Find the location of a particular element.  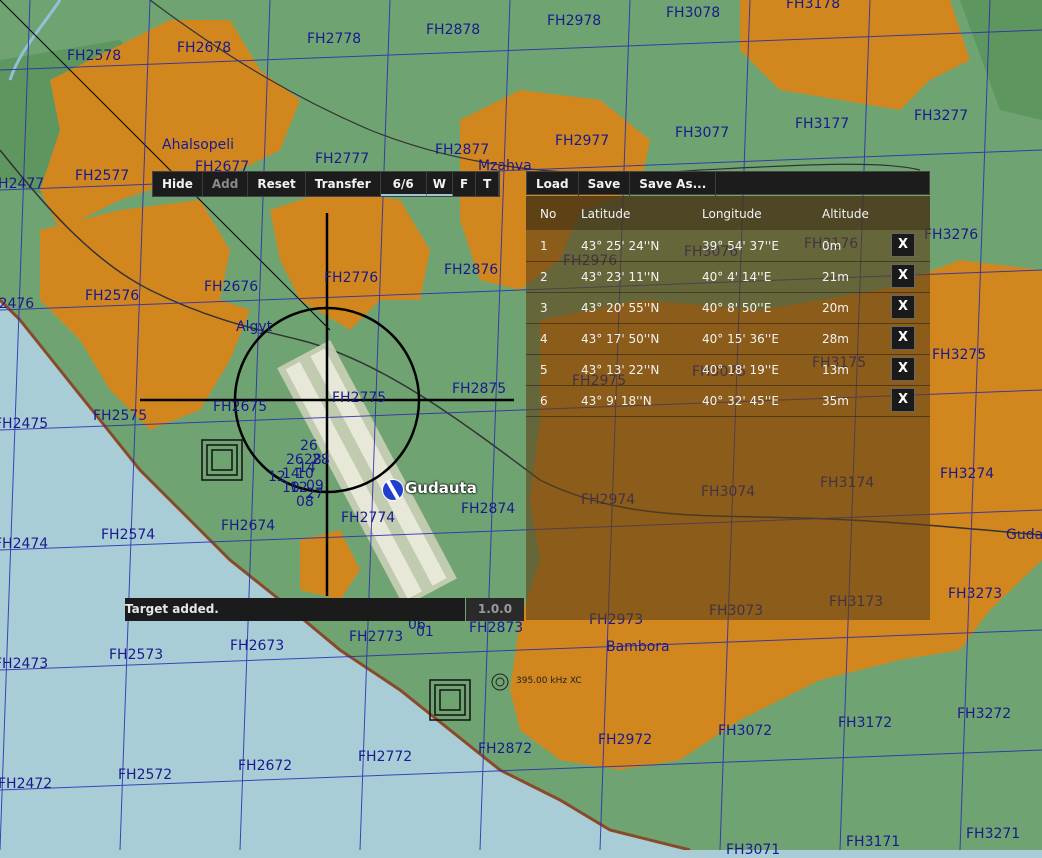

row-altitude: 0m is located at coordinates (832, 246).